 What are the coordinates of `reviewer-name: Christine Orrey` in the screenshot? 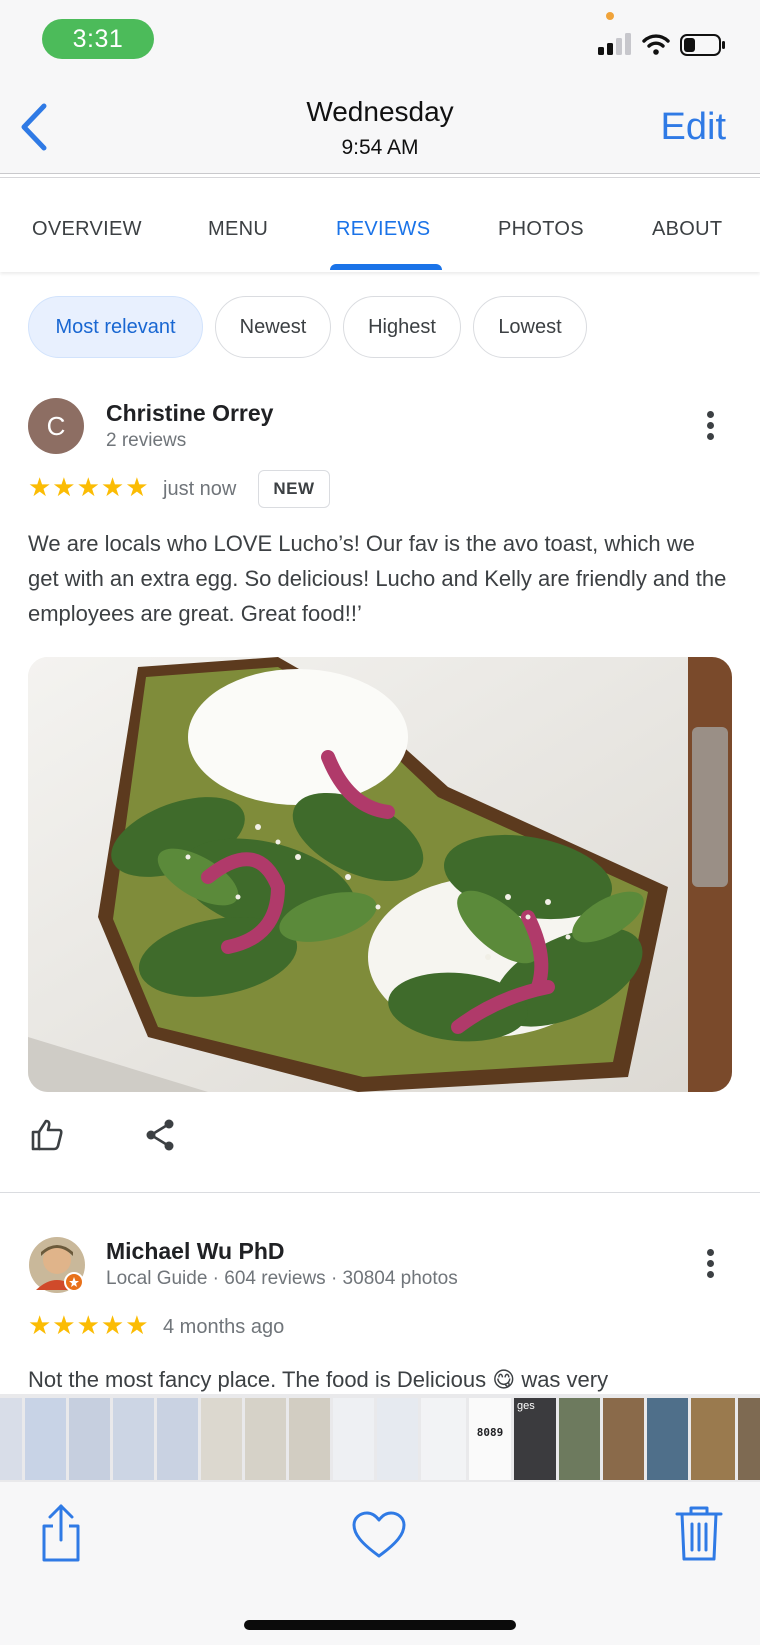 It's located at (189, 413).